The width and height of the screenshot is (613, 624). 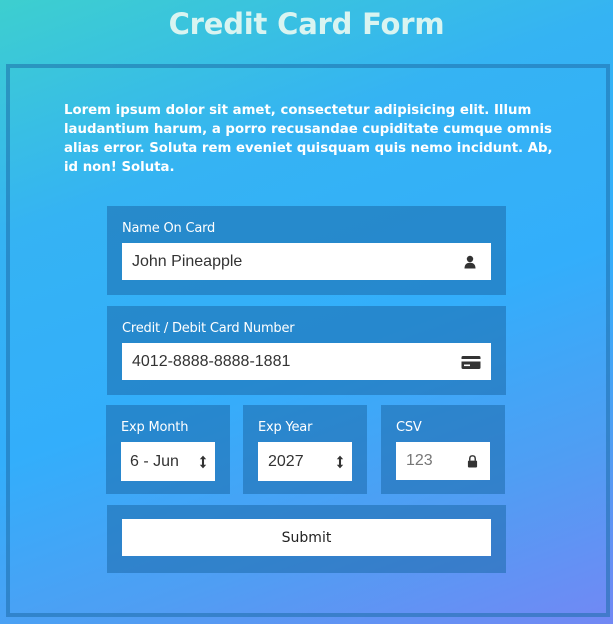 I want to click on submit-group: Submit, so click(x=306, y=539).